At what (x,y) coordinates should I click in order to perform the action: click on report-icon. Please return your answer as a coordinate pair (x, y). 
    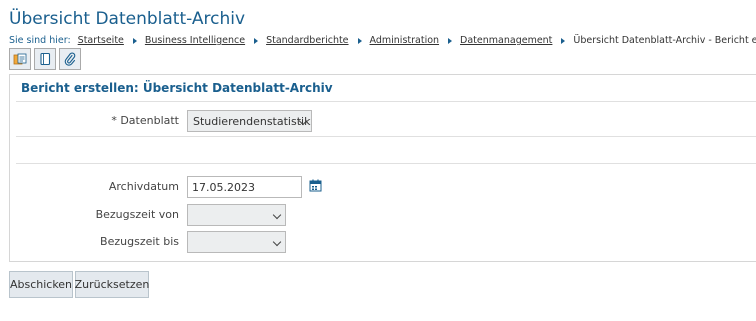
    Looking at the image, I should click on (20, 59).